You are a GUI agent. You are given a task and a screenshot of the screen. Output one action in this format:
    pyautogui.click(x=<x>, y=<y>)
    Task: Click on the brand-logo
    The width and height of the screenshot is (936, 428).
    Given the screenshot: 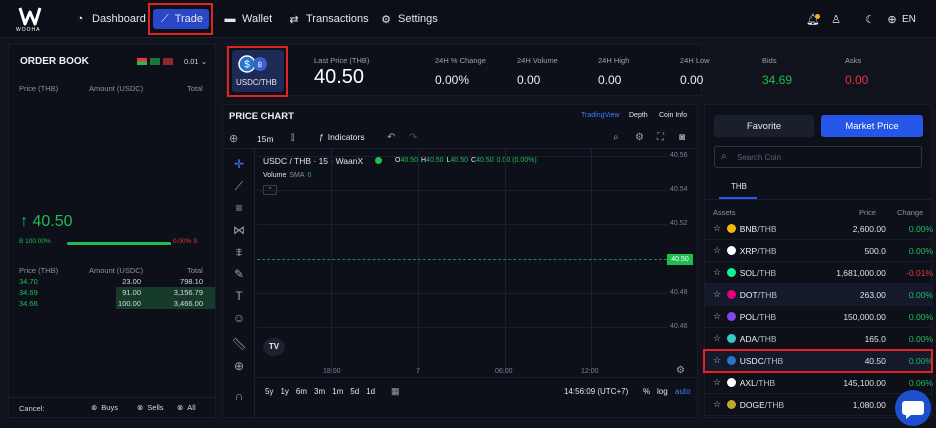 What is the action you would take?
    pyautogui.click(x=30, y=16)
    